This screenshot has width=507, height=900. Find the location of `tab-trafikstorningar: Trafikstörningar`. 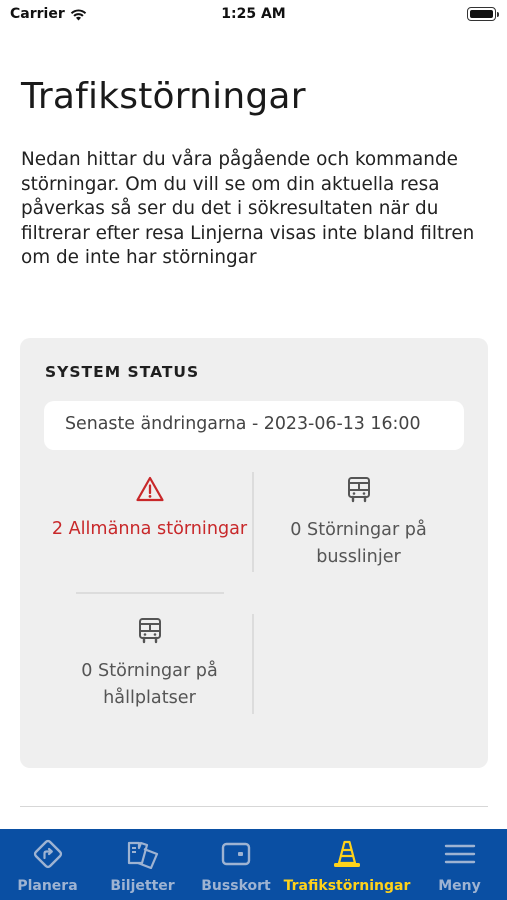

tab-trafikstorningar: Trafikstörningar is located at coordinates (347, 864).